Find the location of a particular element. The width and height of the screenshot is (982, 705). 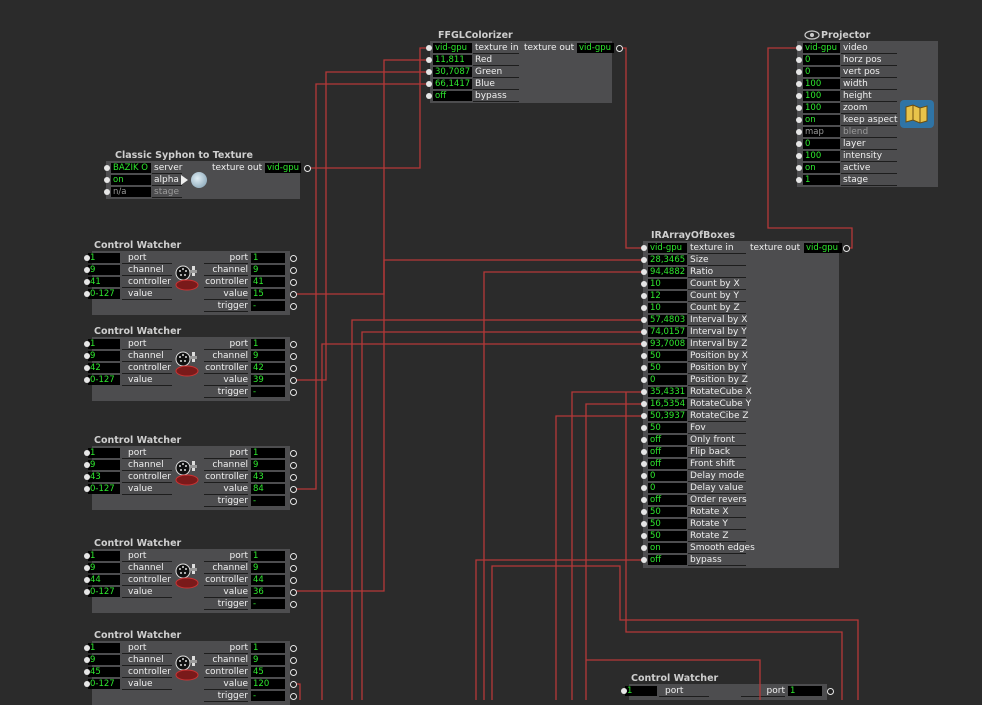

projector-in-value: 0 is located at coordinates (821, 72).